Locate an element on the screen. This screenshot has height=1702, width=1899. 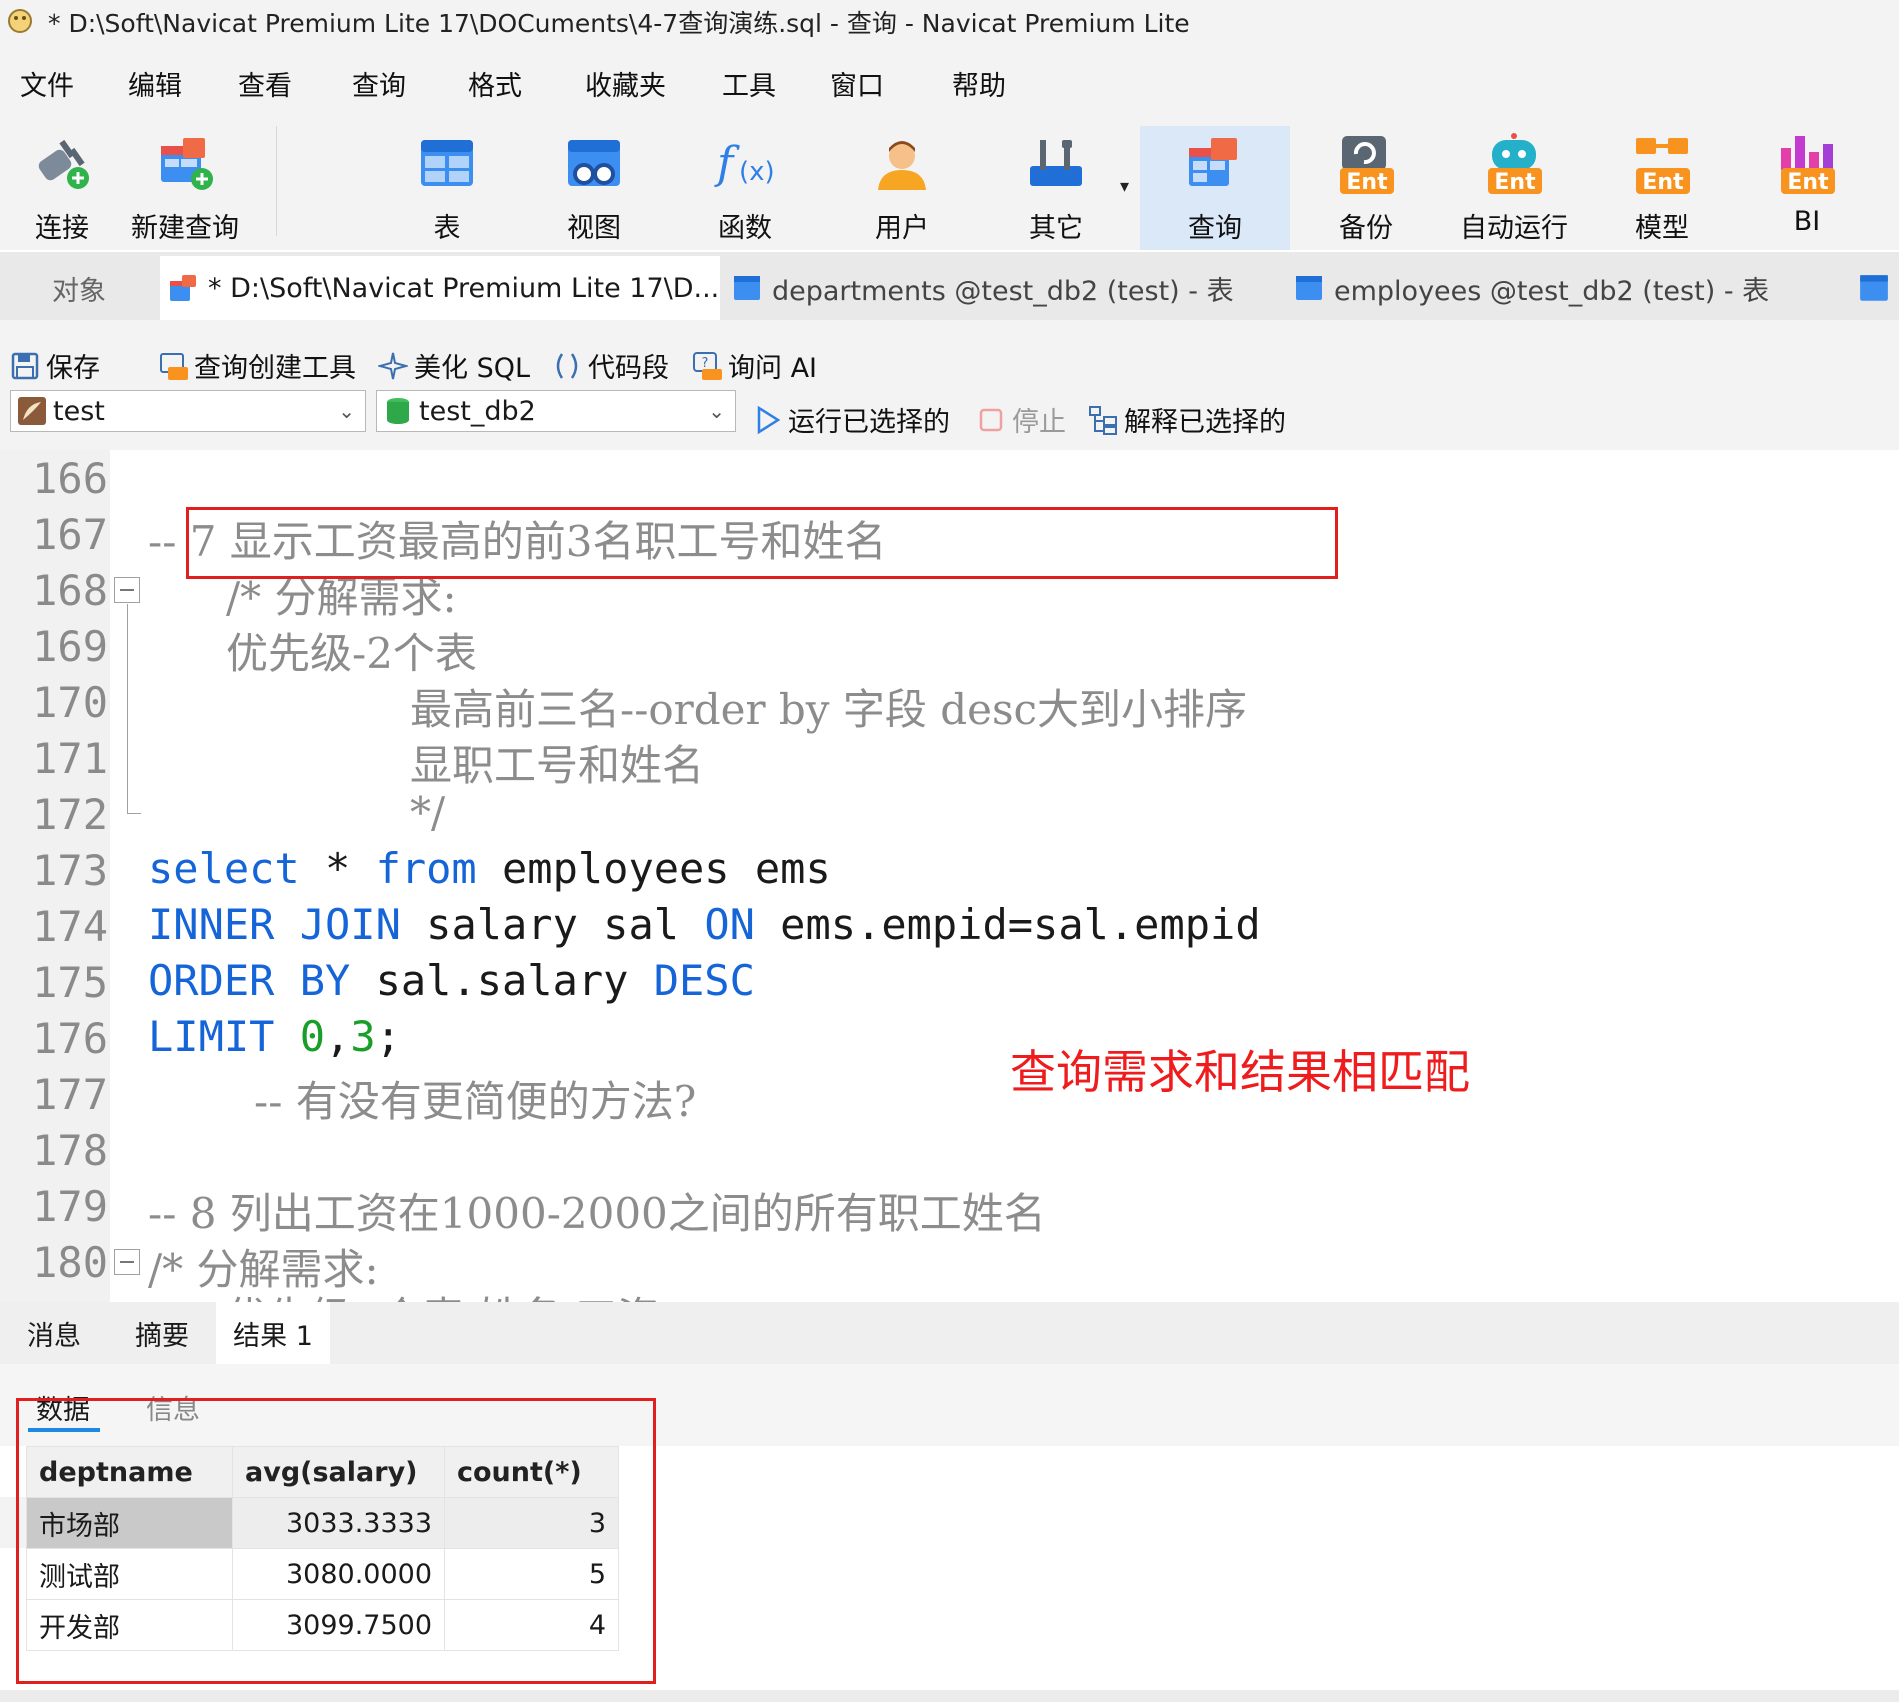
menu-help: 帮助 is located at coordinates (979, 83).